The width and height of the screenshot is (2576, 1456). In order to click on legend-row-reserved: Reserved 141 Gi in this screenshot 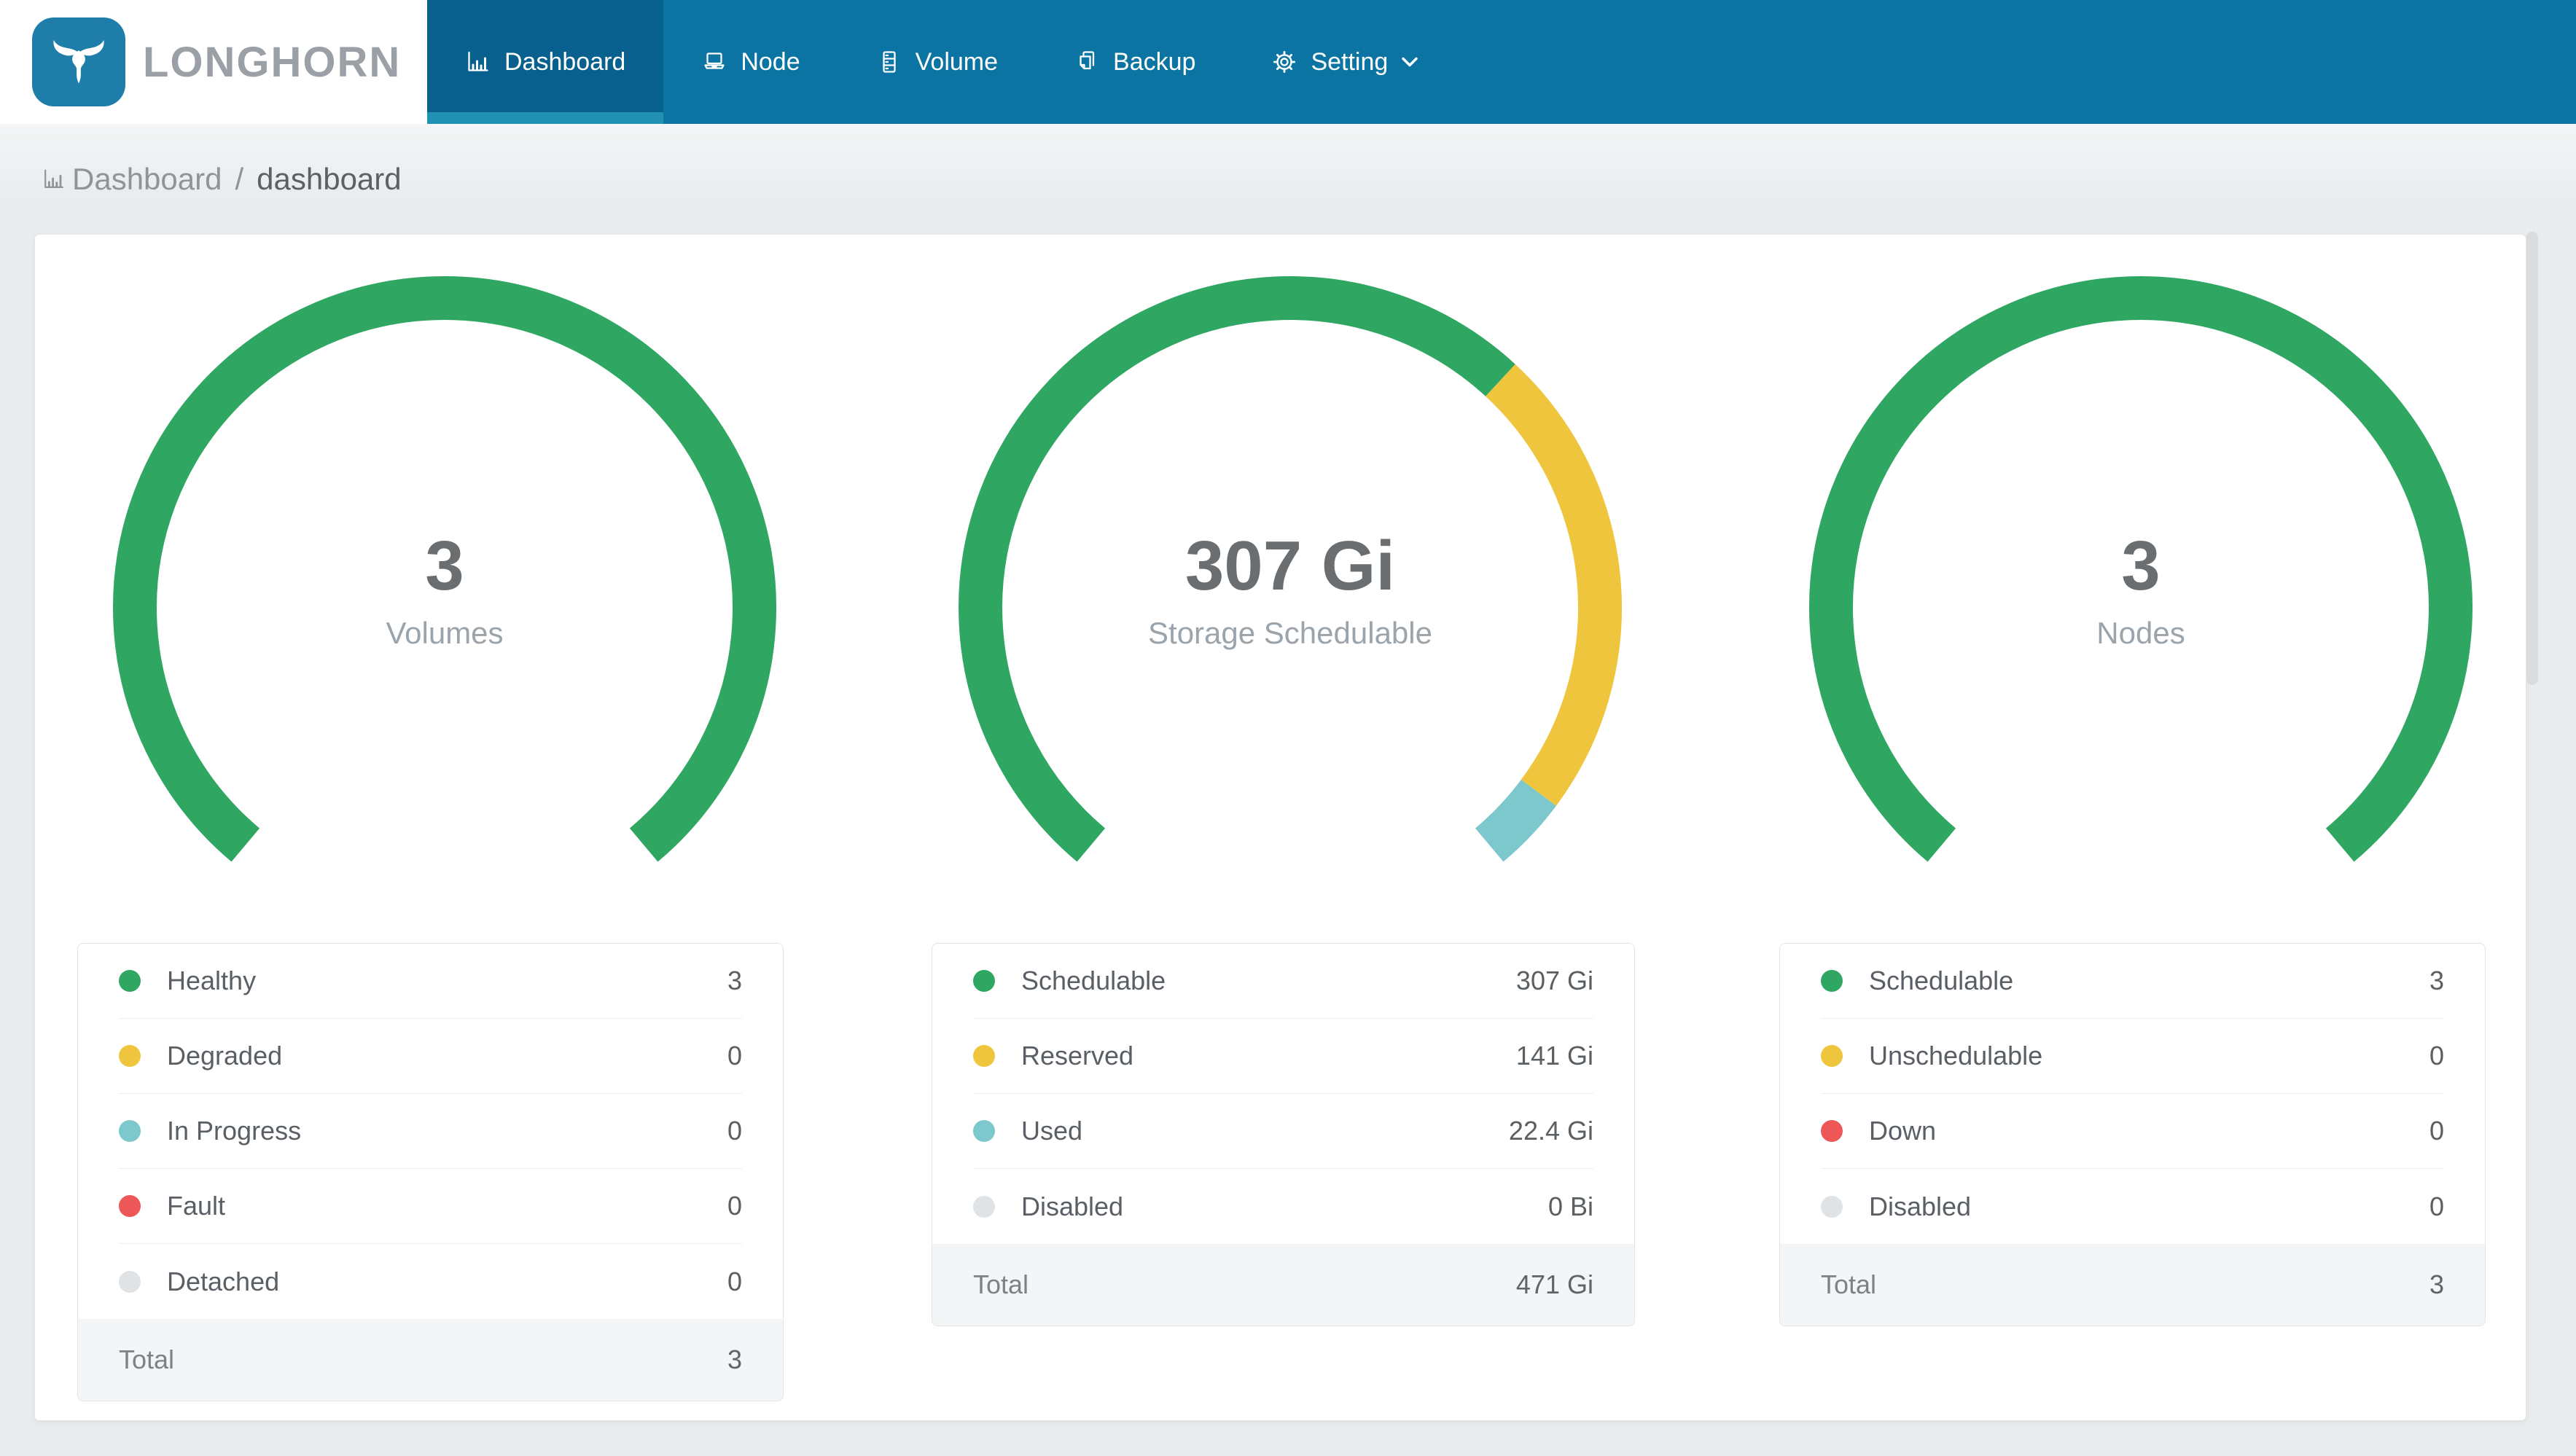, I will do `click(1283, 1056)`.